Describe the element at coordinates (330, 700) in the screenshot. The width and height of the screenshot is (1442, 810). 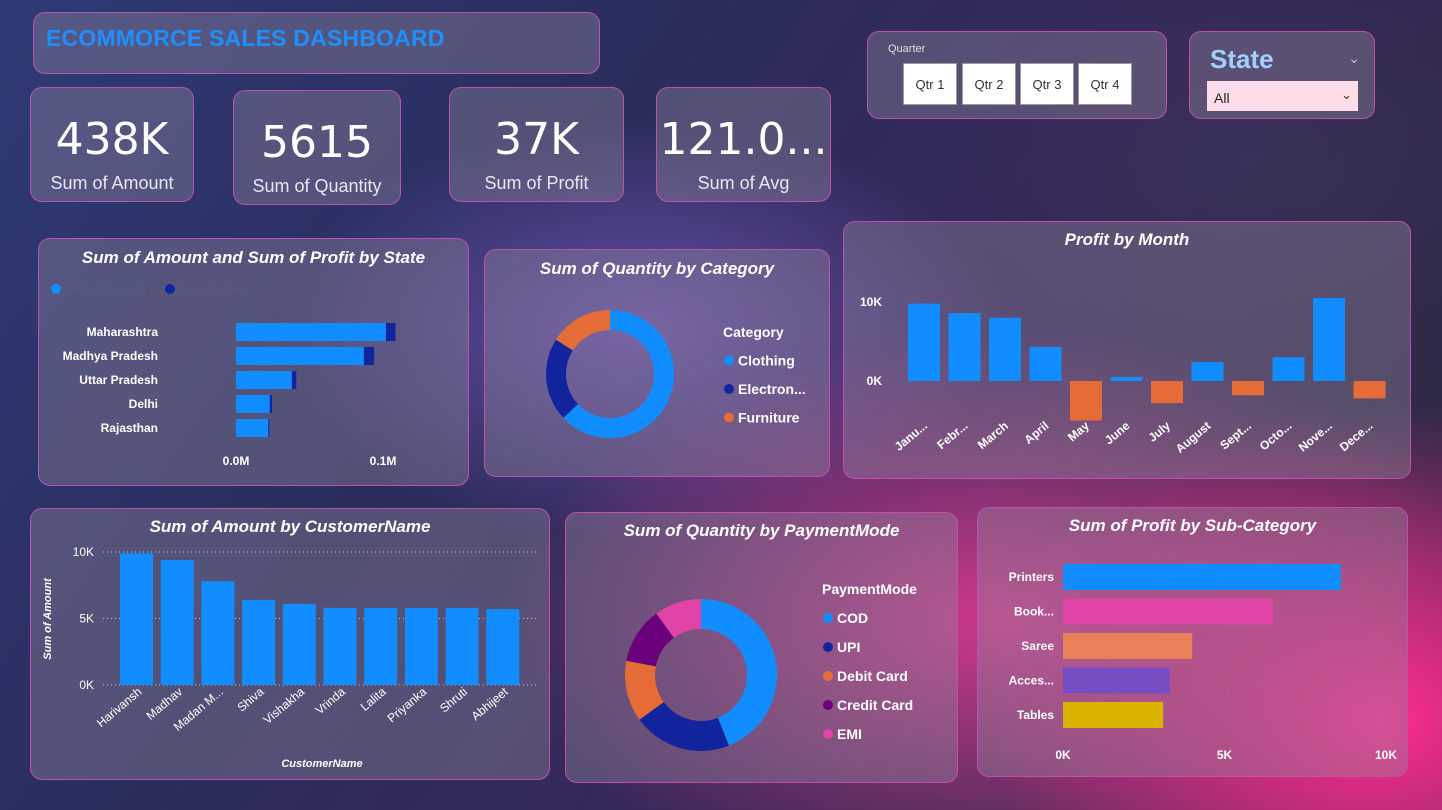
I see `category-label: Vrinda` at that location.